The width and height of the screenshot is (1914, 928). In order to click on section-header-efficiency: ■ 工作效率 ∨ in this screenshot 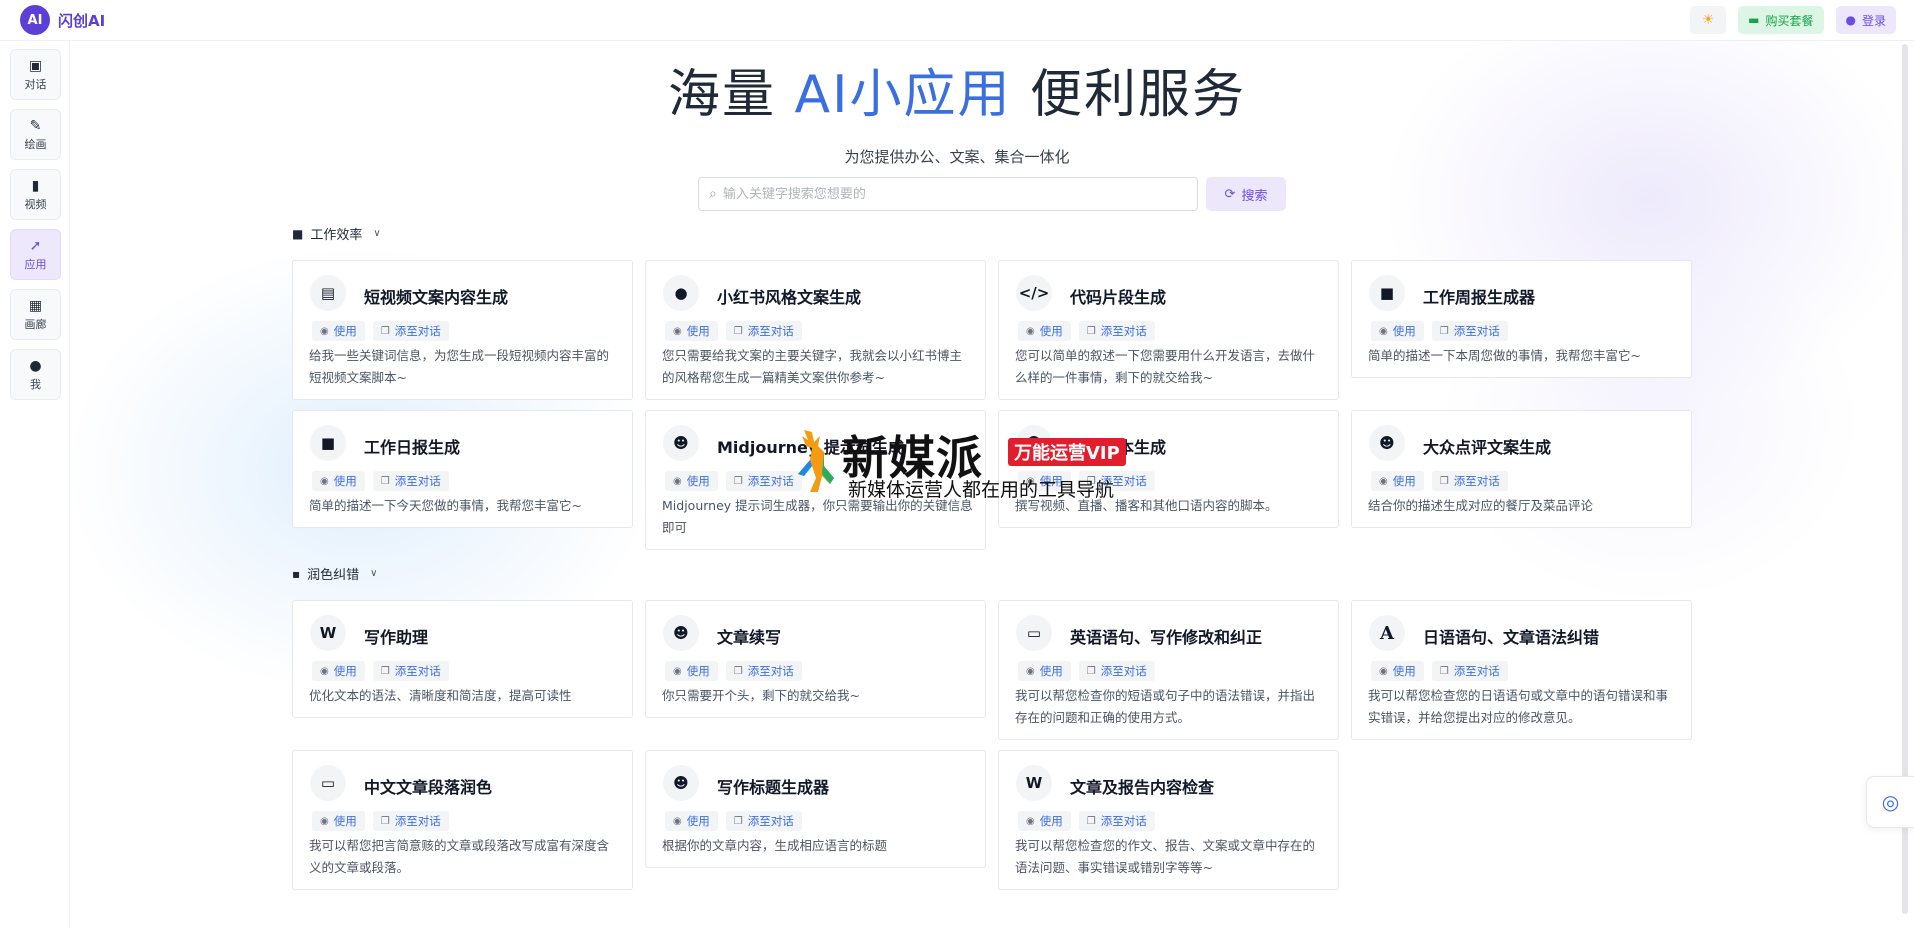, I will do `click(336, 234)`.